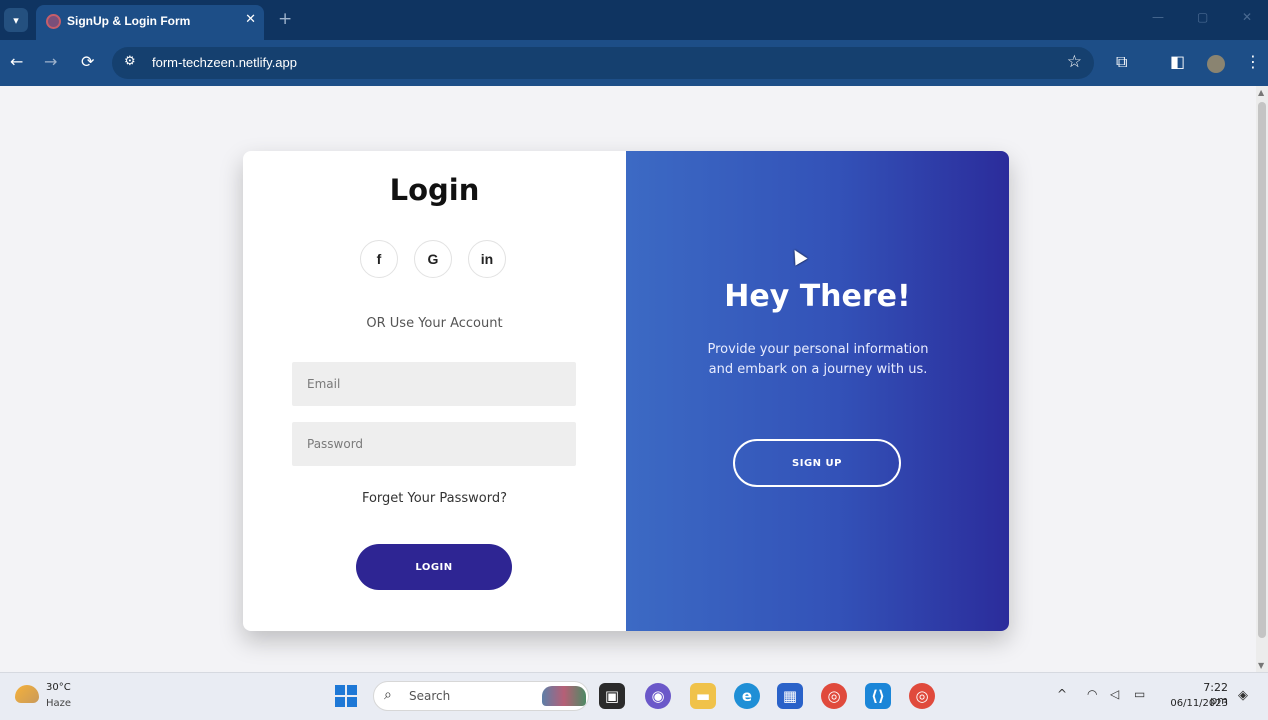 The height and width of the screenshot is (720, 1268). Describe the element at coordinates (603, 63) in the screenshot. I see `address-bar: ⚙ form-techzeen.netlify.app ☆` at that location.